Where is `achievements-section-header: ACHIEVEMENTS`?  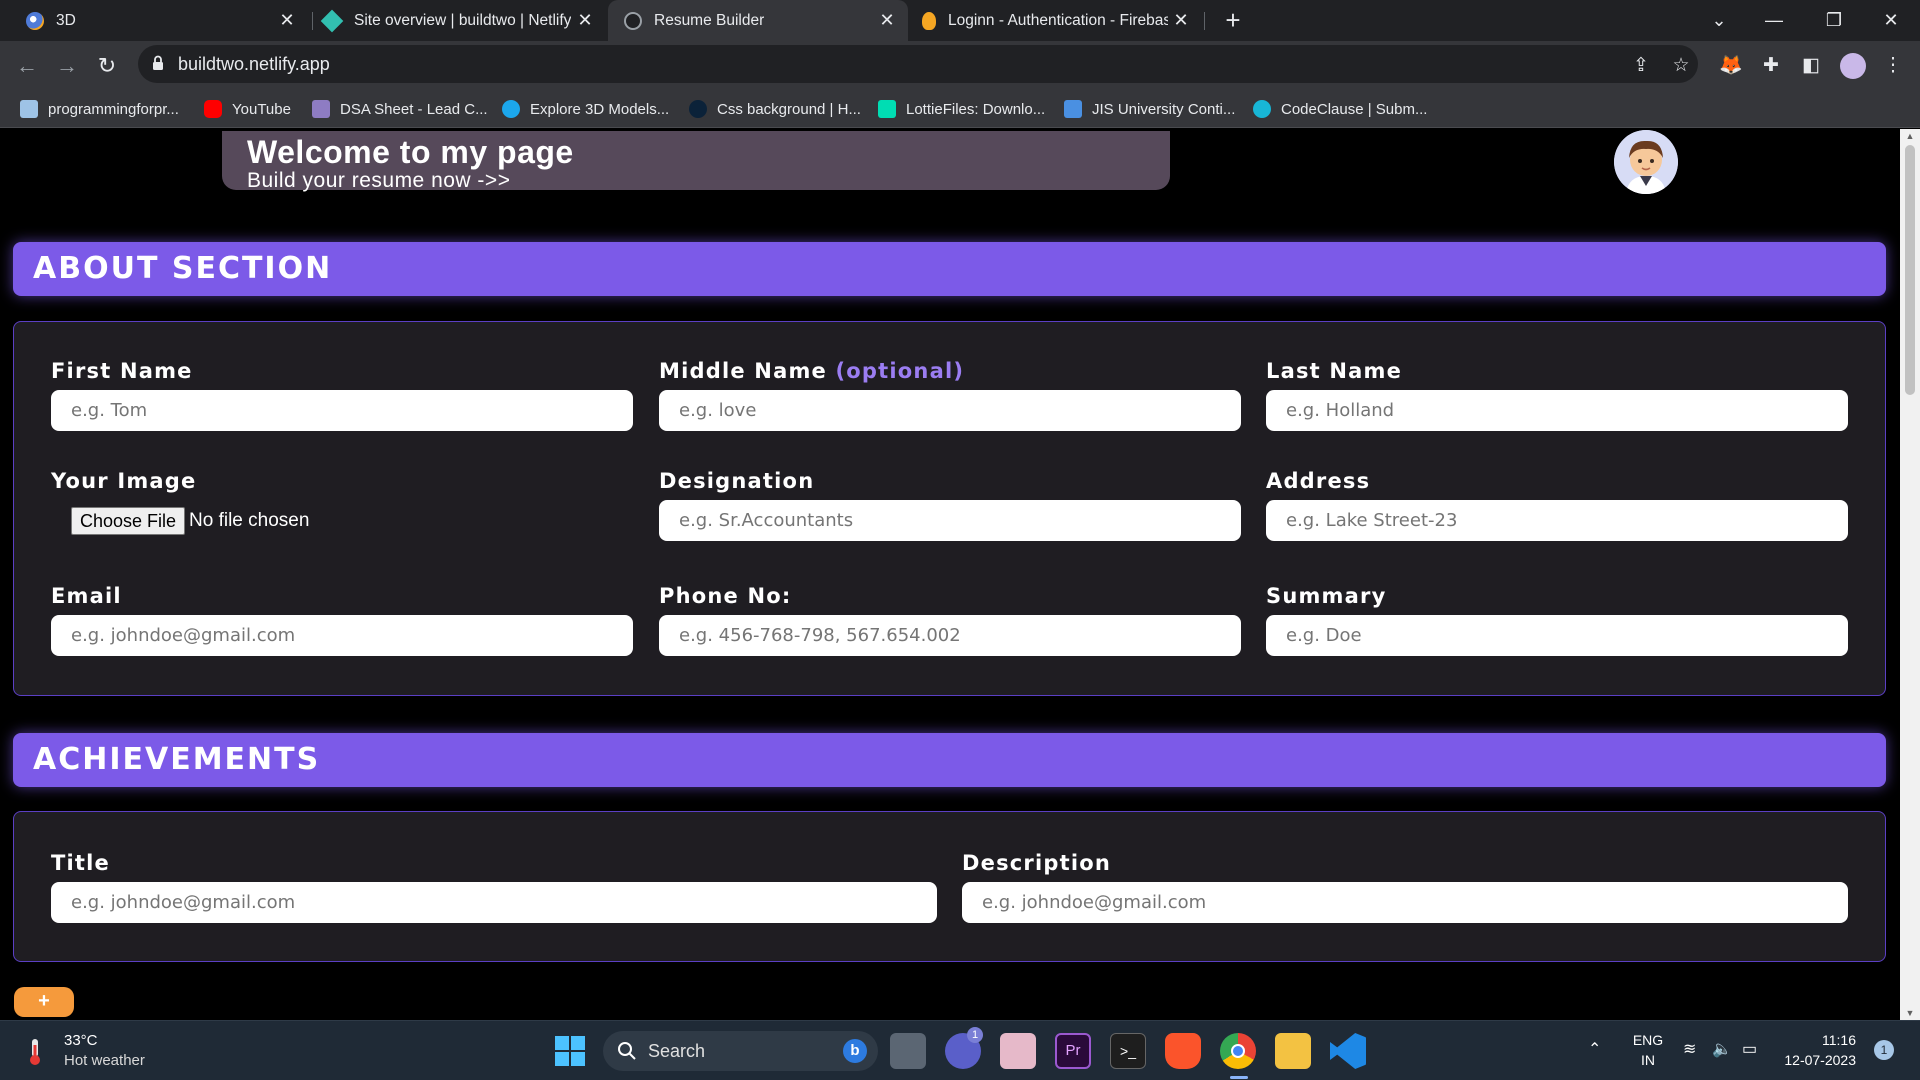 achievements-section-header: ACHIEVEMENTS is located at coordinates (949, 760).